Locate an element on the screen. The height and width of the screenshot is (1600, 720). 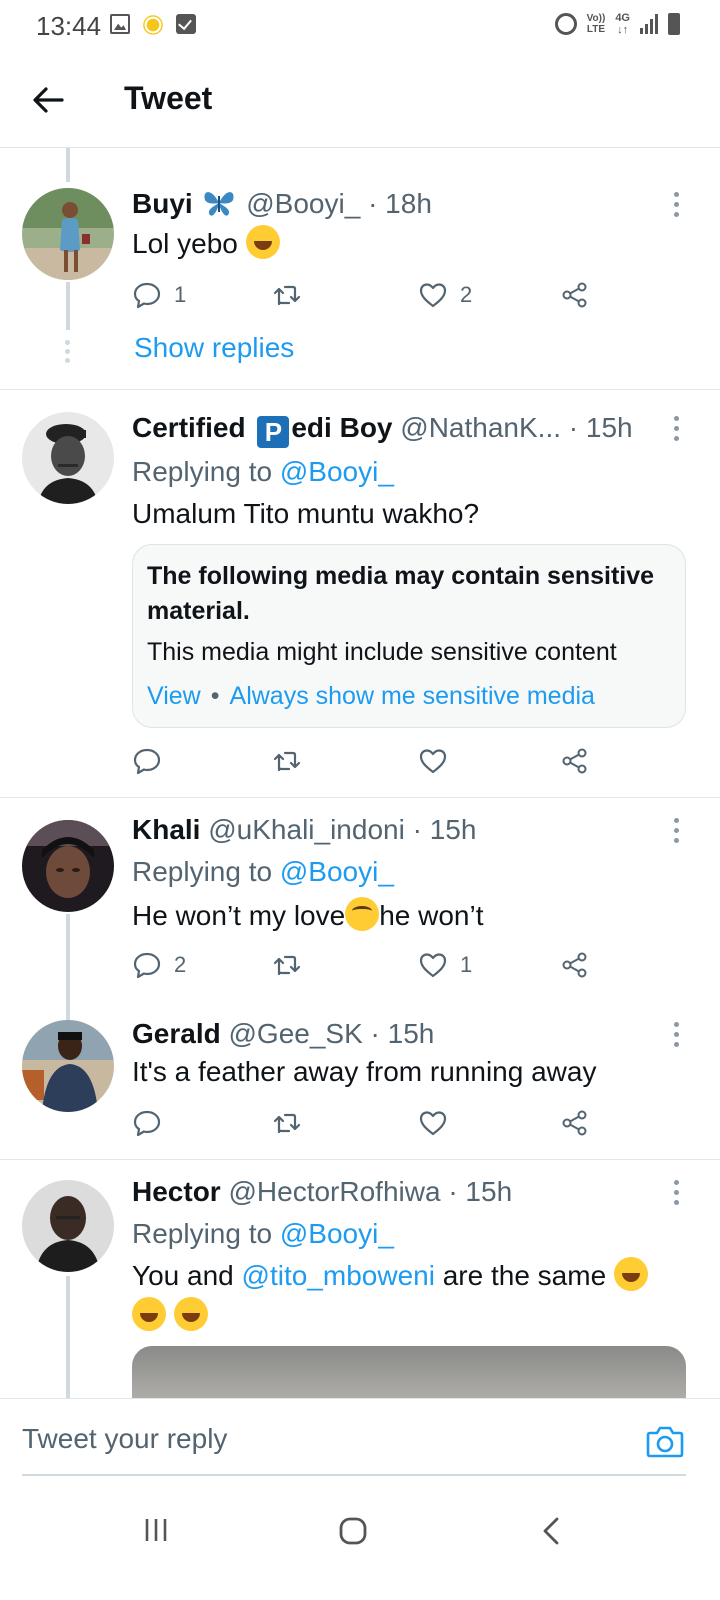
tweet-content: Buyi @Booyi_ · 18h Lol yebo is located at coordinates (411, 225).